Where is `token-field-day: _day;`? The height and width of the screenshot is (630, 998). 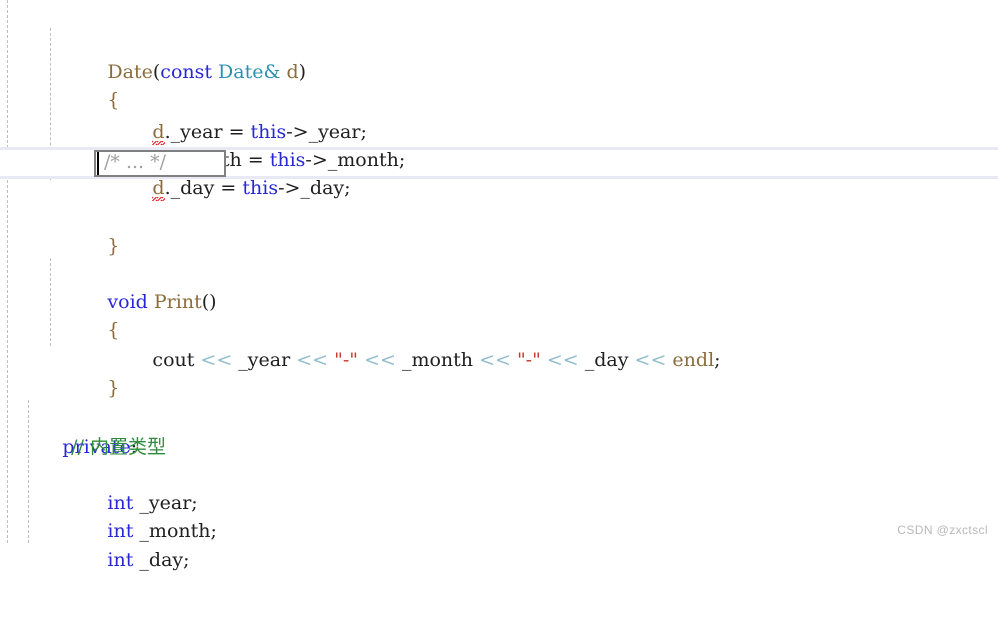
token-field-day: _day; is located at coordinates (164, 560).